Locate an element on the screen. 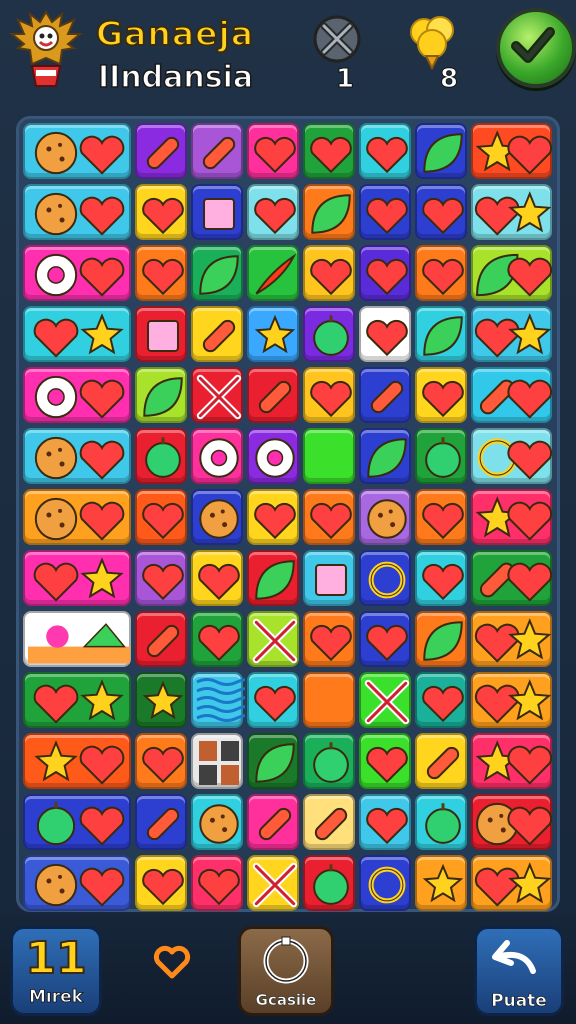 This screenshot has width=576, height=1024. moves-button: 11 Mırek is located at coordinates (56, 971).